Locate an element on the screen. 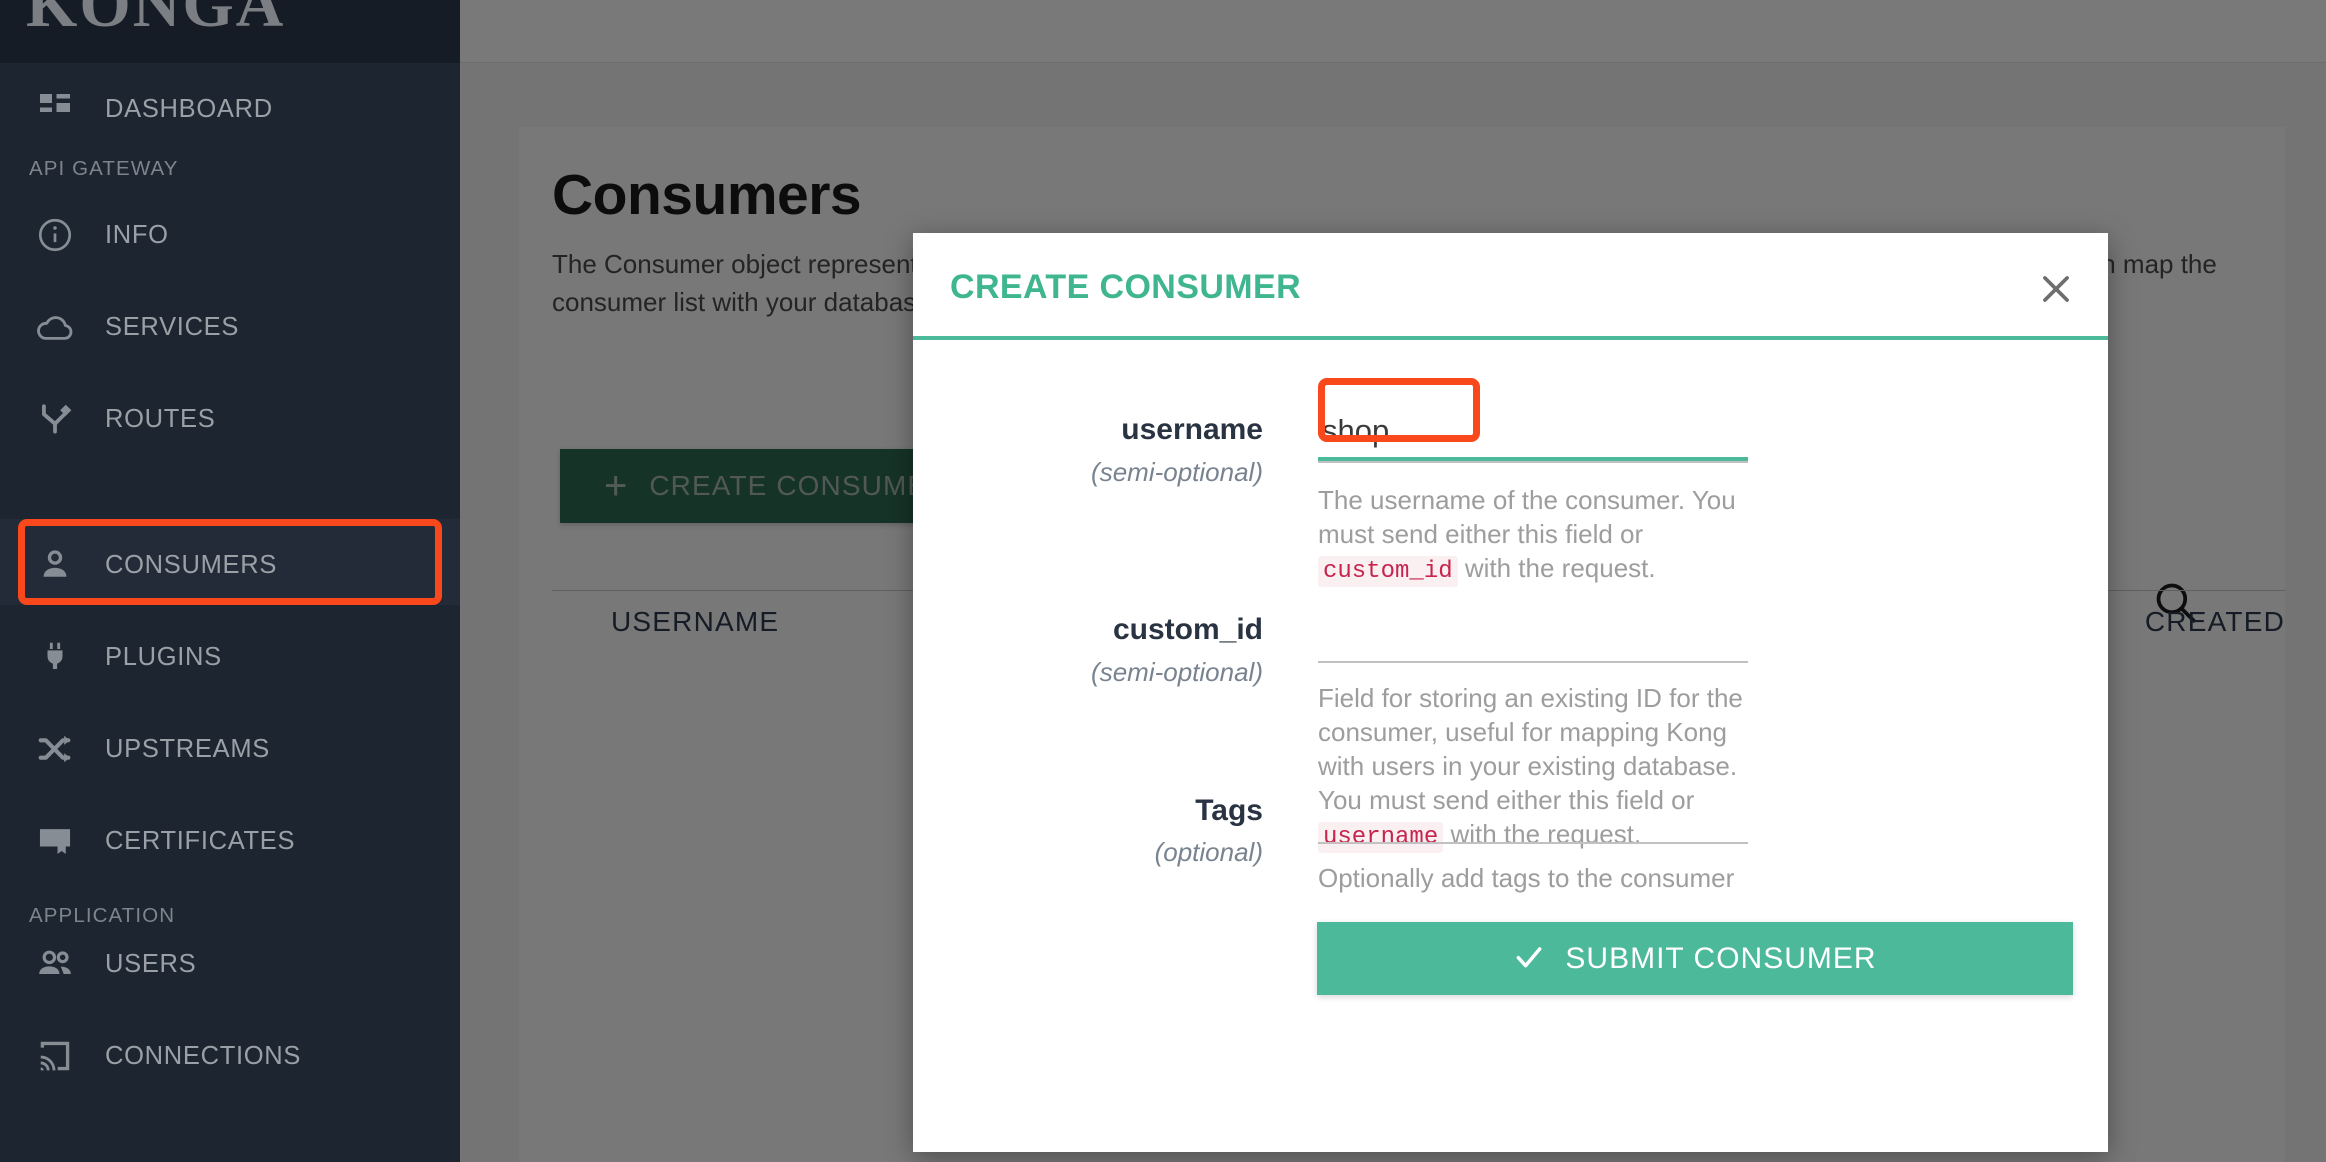 The height and width of the screenshot is (1162, 2326). person-icon is located at coordinates (55, 565).